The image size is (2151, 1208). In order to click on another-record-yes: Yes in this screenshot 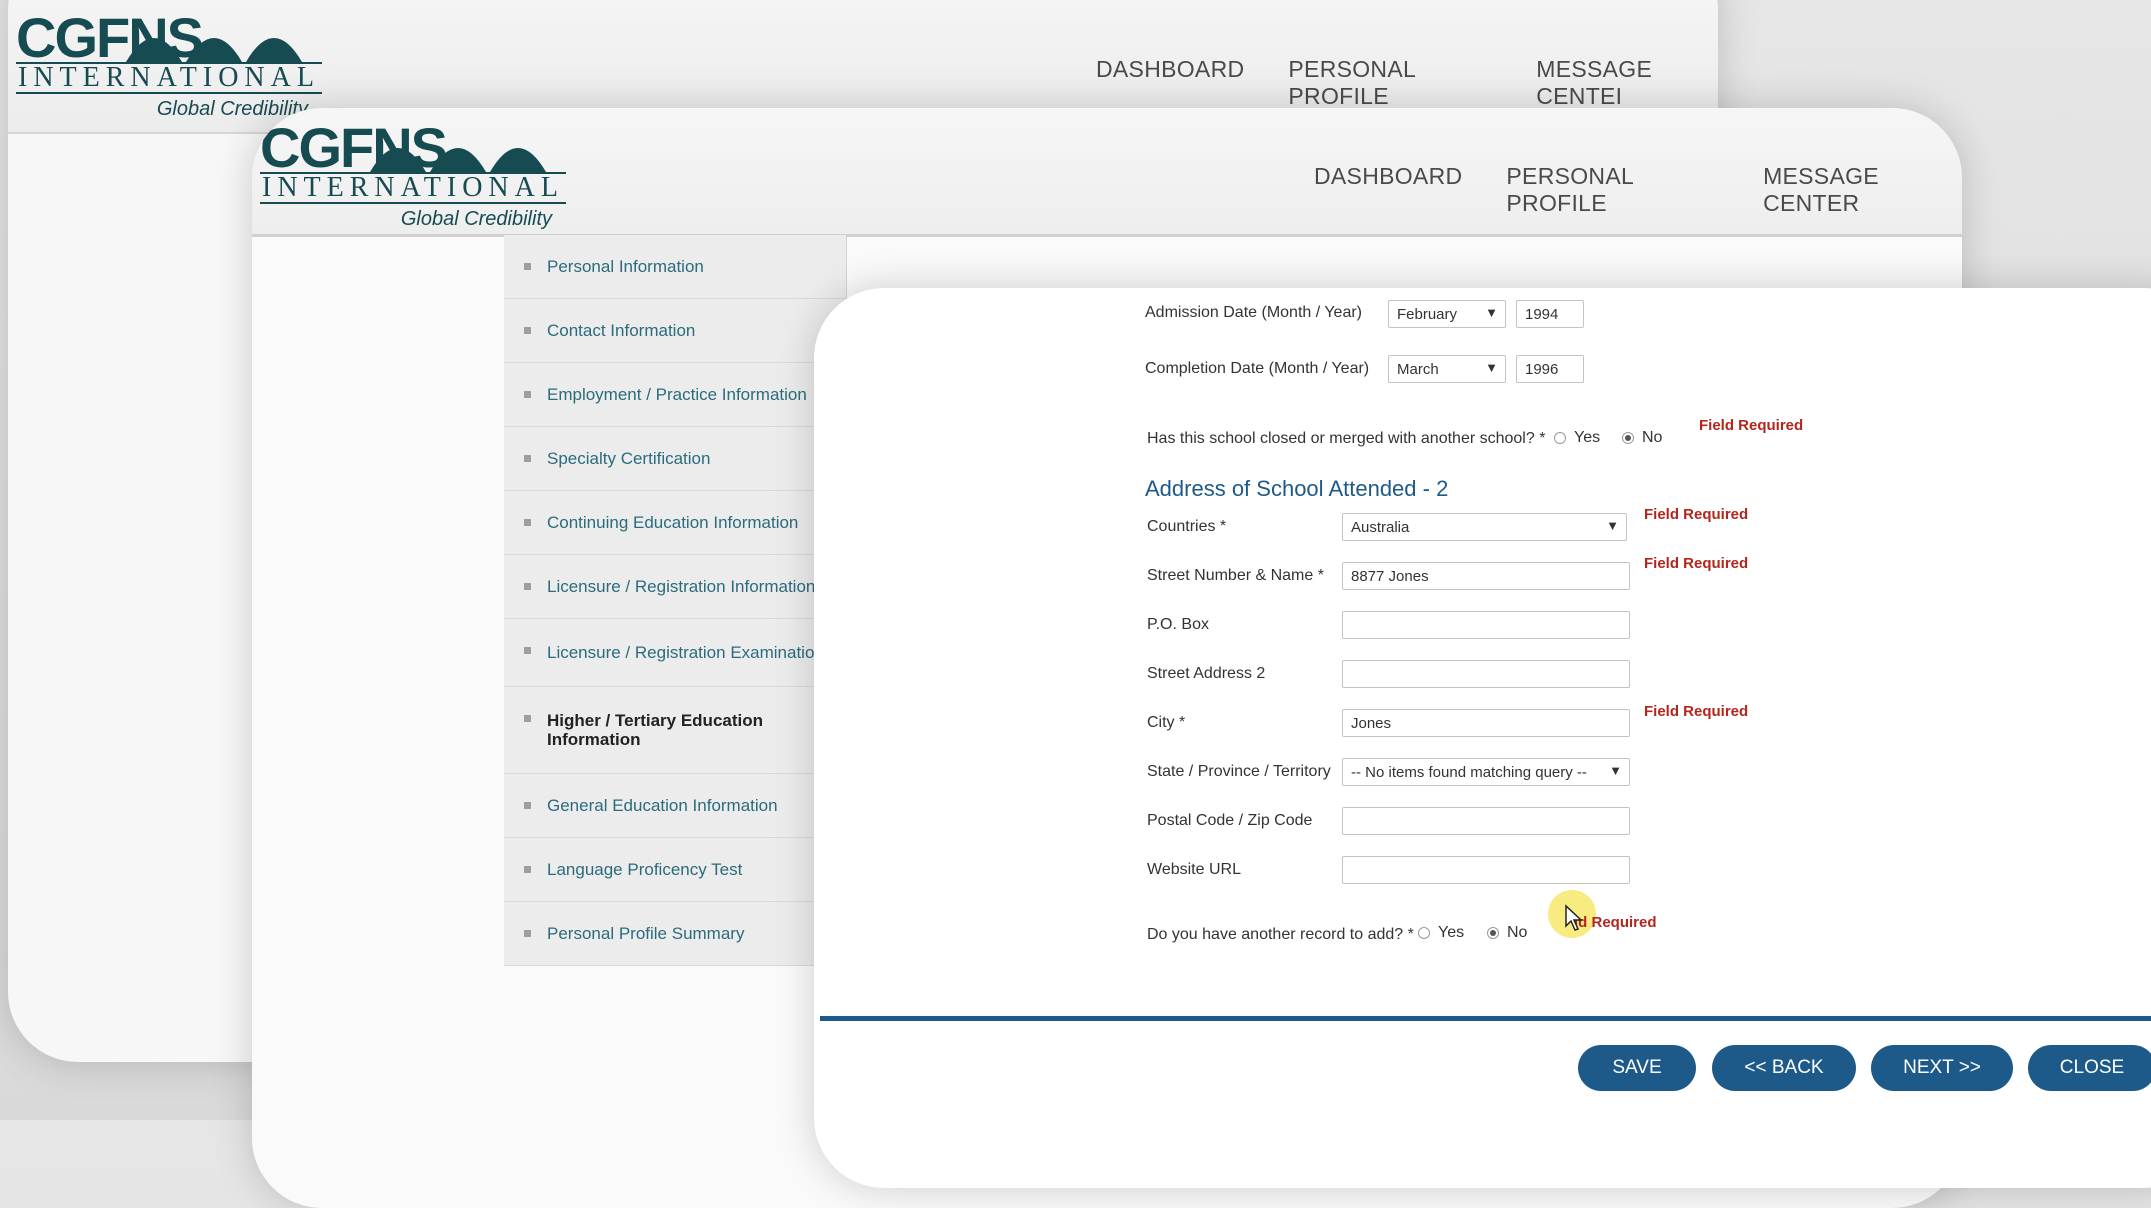, I will do `click(1441, 933)`.